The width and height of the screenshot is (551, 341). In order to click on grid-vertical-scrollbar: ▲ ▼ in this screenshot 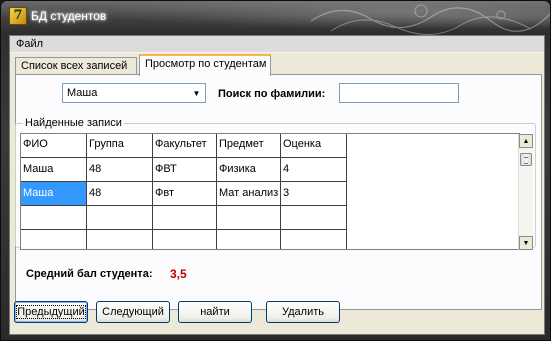, I will do `click(525, 192)`.